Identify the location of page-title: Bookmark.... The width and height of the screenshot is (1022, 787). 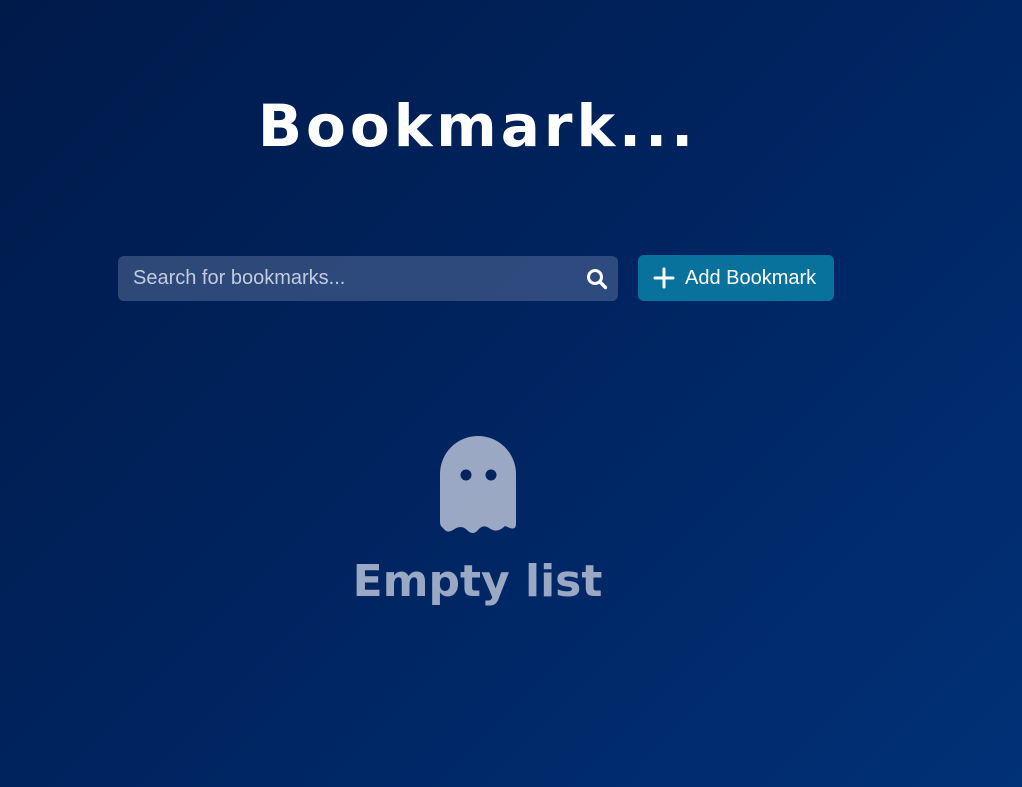
(477, 126).